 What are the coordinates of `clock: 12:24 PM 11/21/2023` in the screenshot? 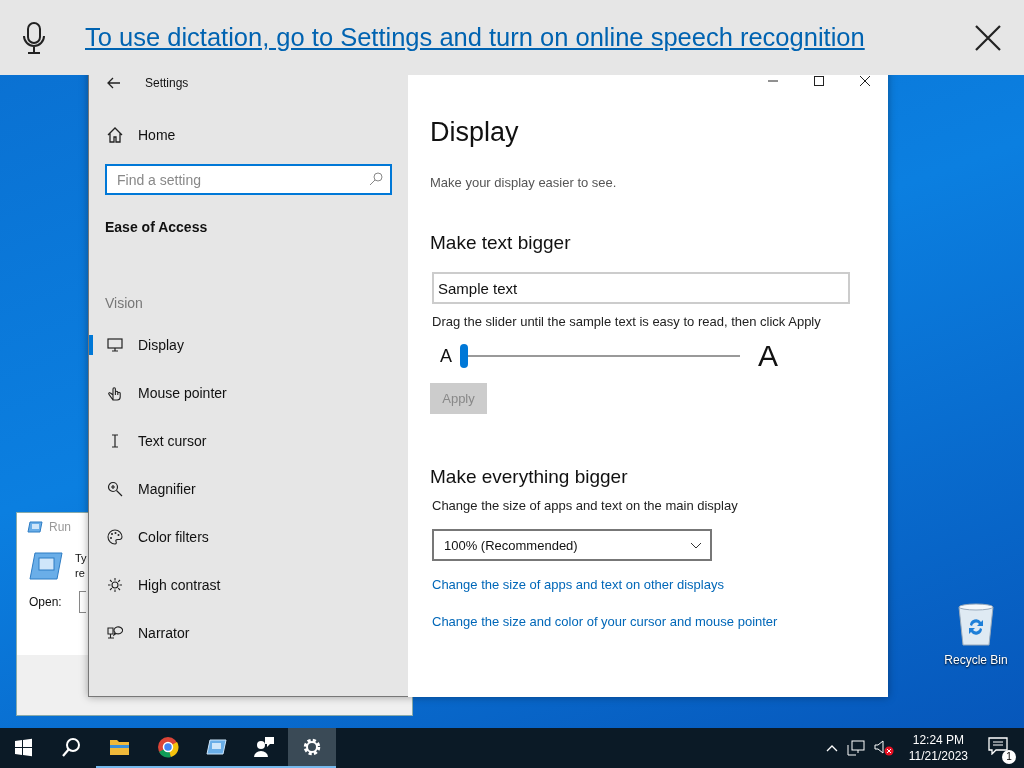 It's located at (938, 748).